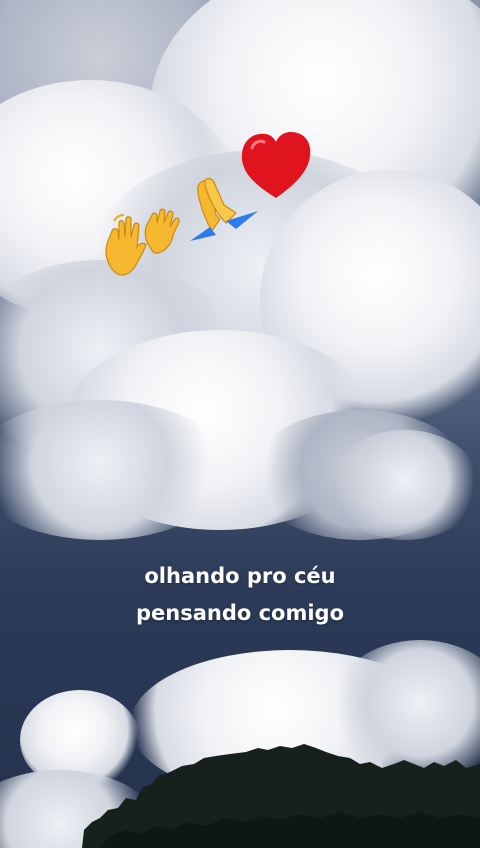 The width and height of the screenshot is (480, 848). Describe the element at coordinates (240, 613) in the screenshot. I see `caption-line-2: pensando comigo` at that location.